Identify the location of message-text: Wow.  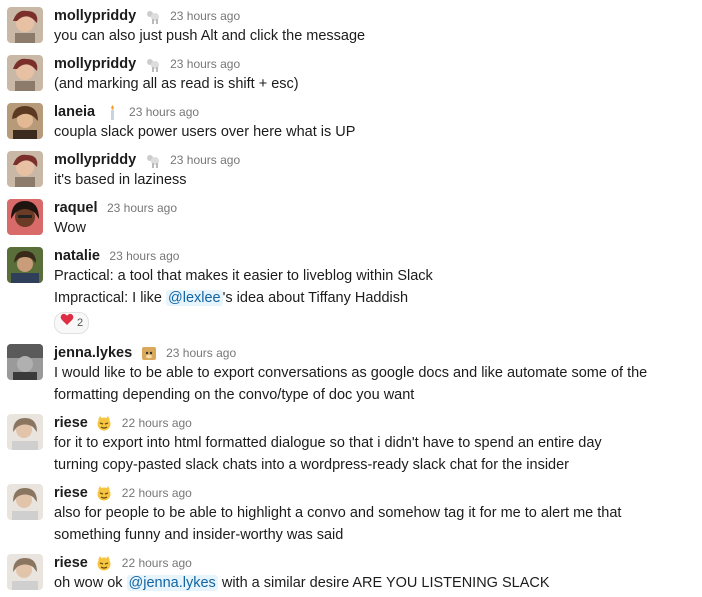
(70, 228).